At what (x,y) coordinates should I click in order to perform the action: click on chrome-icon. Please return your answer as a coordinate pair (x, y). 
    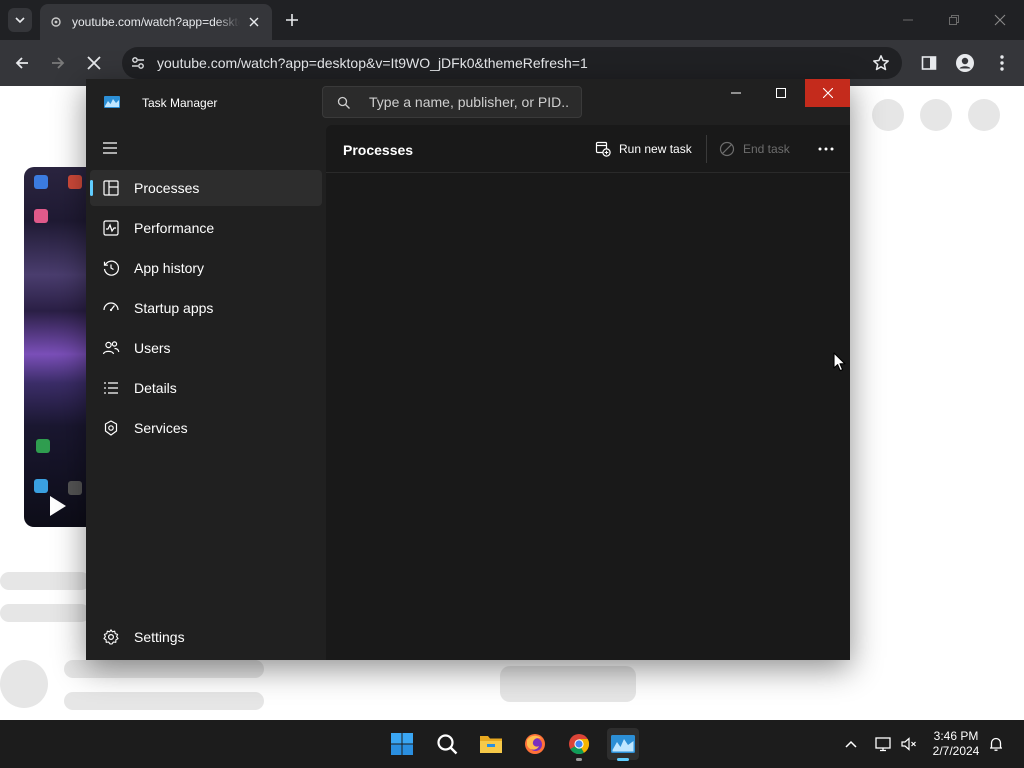
    Looking at the image, I should click on (579, 744).